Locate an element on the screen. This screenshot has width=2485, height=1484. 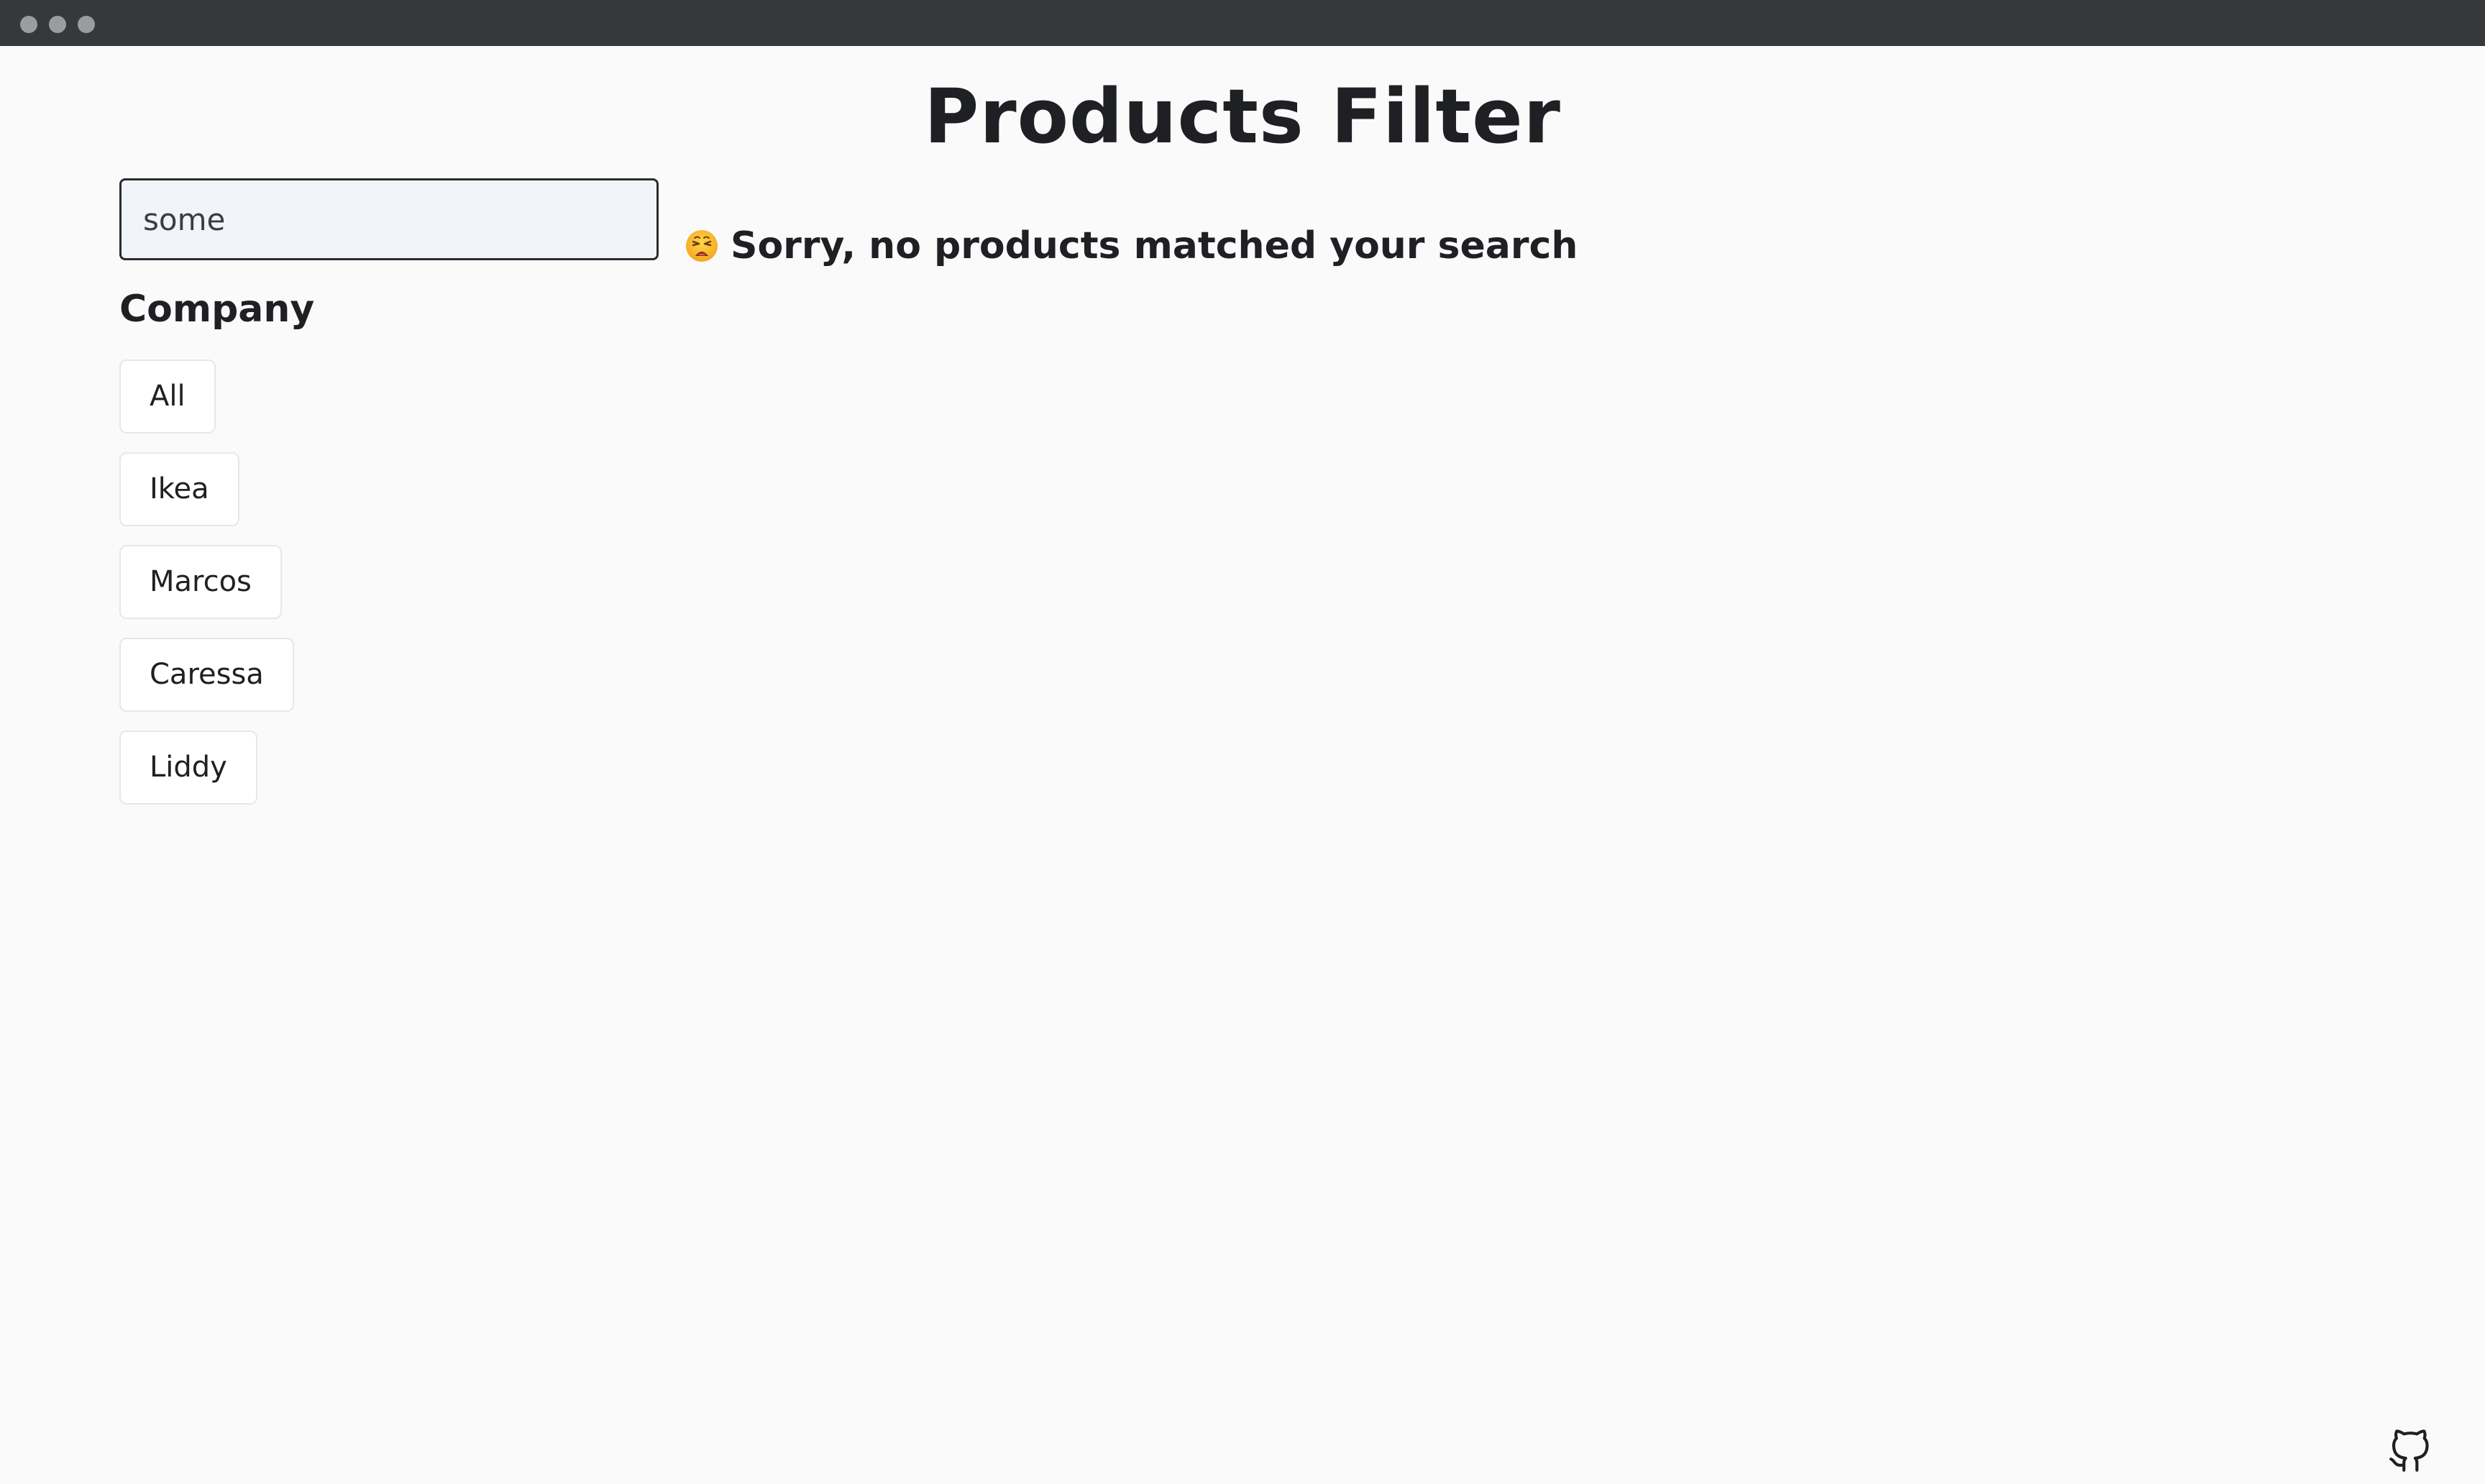
github-icon is located at coordinates (2409, 1450).